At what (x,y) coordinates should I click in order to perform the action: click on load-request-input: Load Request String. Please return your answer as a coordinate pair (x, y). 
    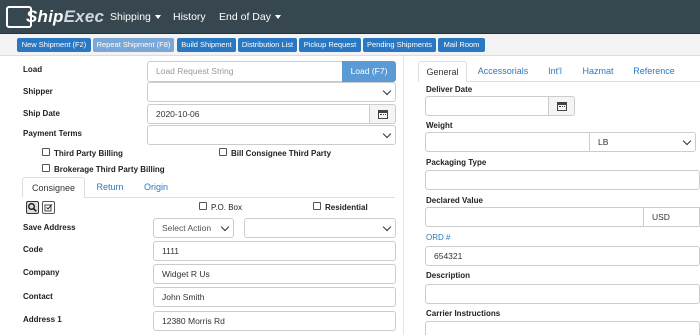
    Looking at the image, I should click on (245, 71).